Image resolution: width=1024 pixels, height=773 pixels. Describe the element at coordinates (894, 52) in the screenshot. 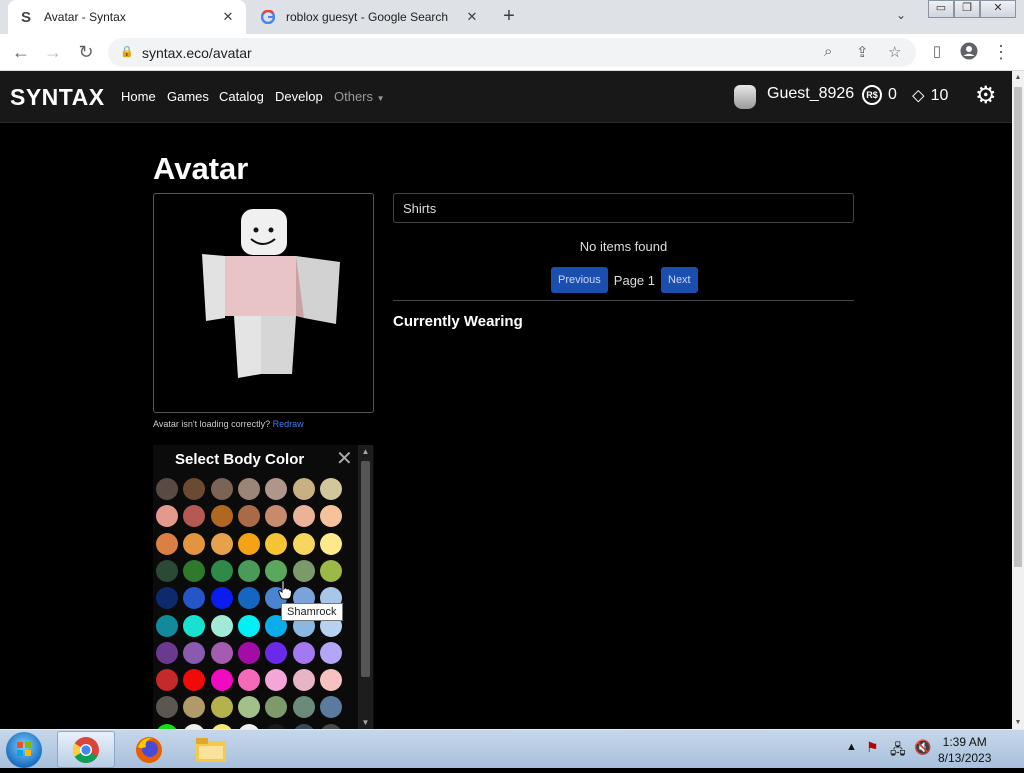

I see `bookmark-star-icon: ☆` at that location.